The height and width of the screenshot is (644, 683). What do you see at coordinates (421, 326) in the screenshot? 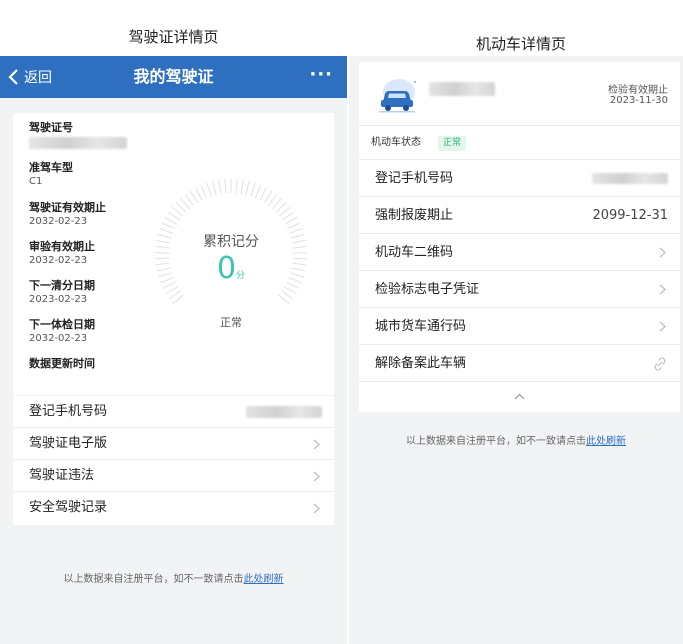
I see `row-label: 城市货车通行码` at bounding box center [421, 326].